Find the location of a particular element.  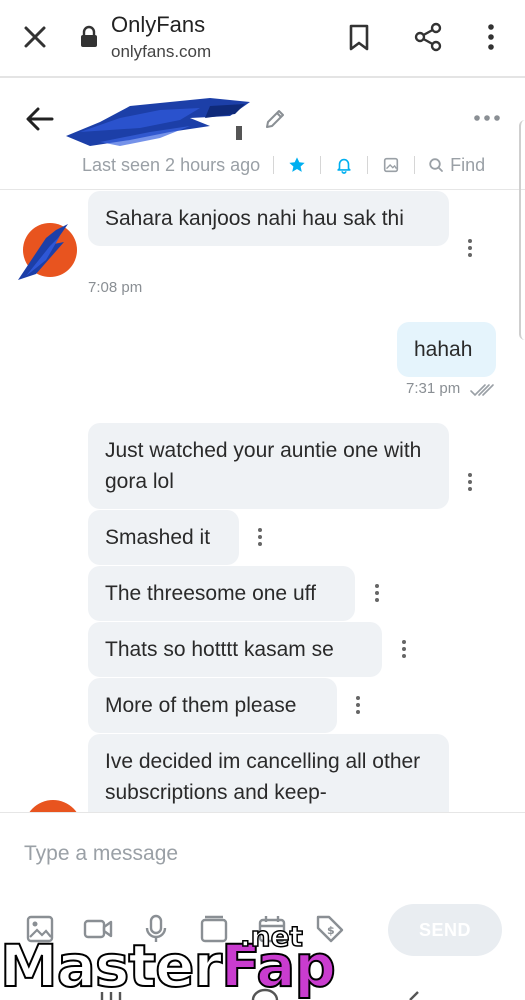

find-button: Find is located at coordinates (456, 165).